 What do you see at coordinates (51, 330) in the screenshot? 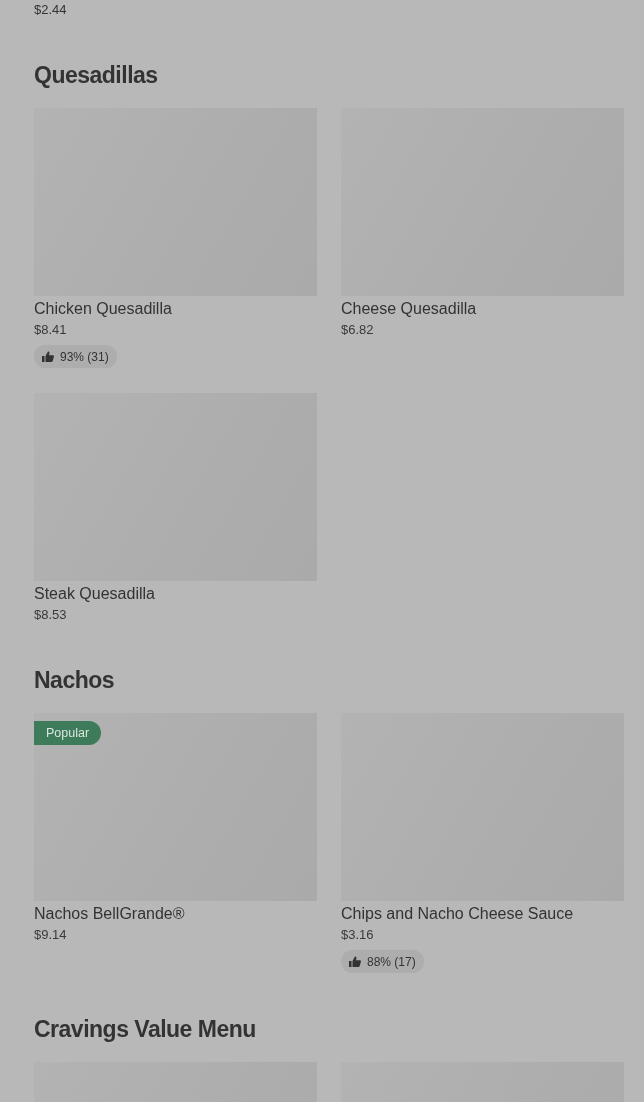
I see `item-price: $8.41` at bounding box center [51, 330].